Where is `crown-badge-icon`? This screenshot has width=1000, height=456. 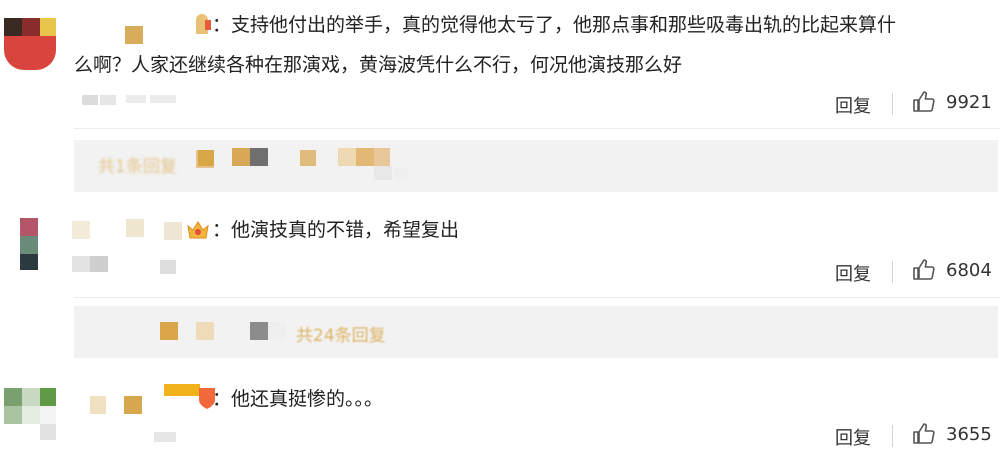 crown-badge-icon is located at coordinates (198, 229).